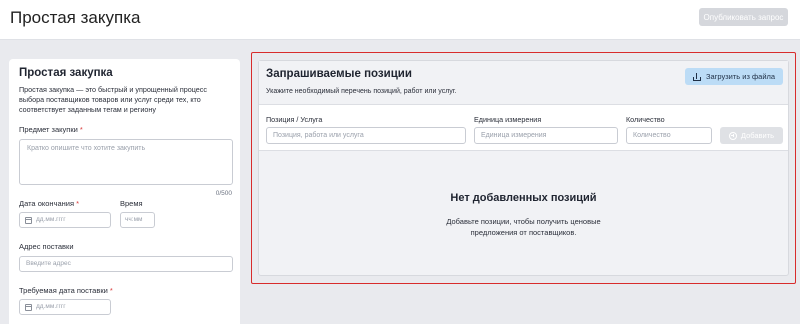 The height and width of the screenshot is (324, 800). What do you see at coordinates (669, 135) in the screenshot?
I see `quantity-input: Количество` at bounding box center [669, 135].